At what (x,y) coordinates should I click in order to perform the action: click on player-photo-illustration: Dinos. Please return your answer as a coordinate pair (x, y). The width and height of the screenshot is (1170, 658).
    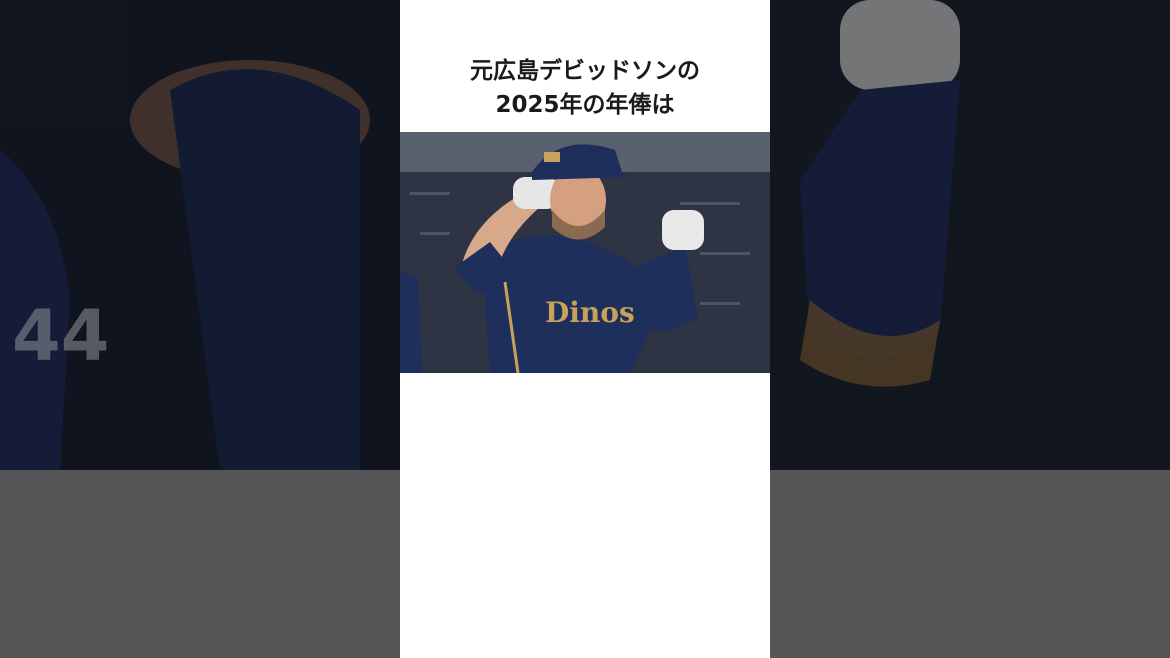
    Looking at the image, I should click on (585, 252).